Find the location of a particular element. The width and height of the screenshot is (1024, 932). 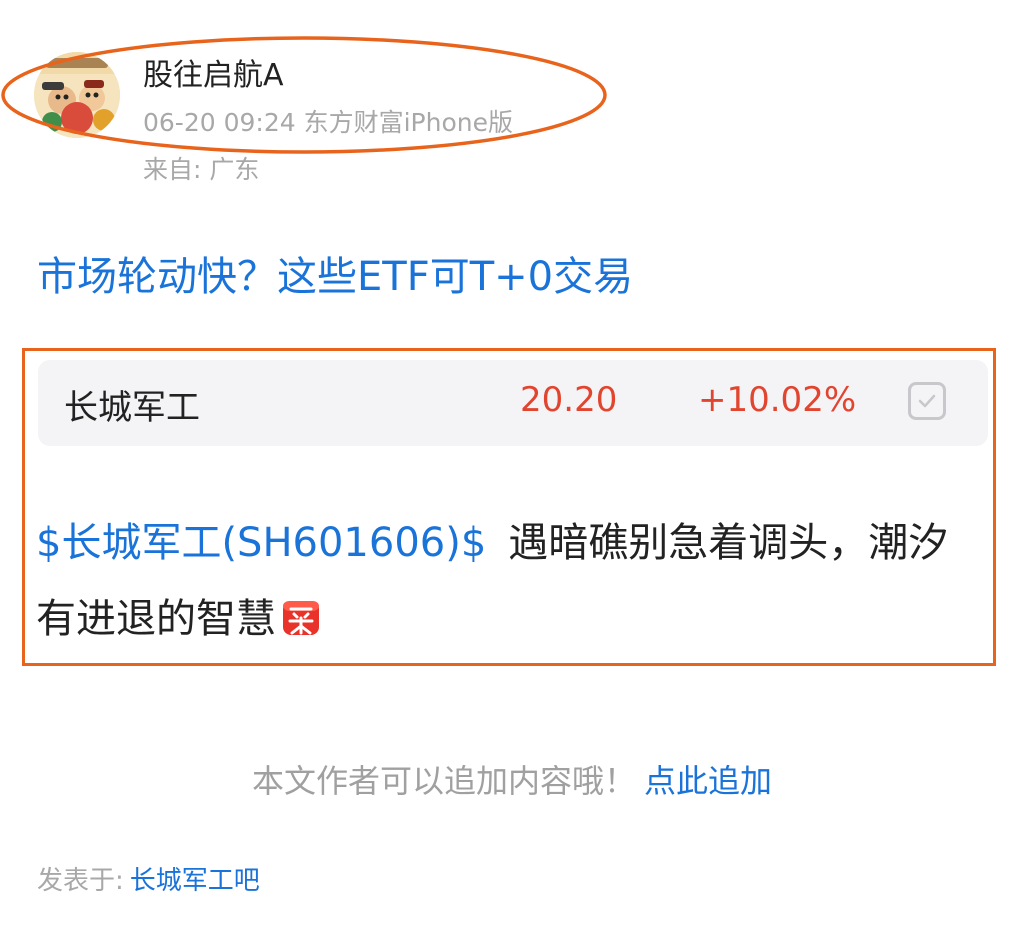

post-location: 来自: 广东 is located at coordinates (201, 169).